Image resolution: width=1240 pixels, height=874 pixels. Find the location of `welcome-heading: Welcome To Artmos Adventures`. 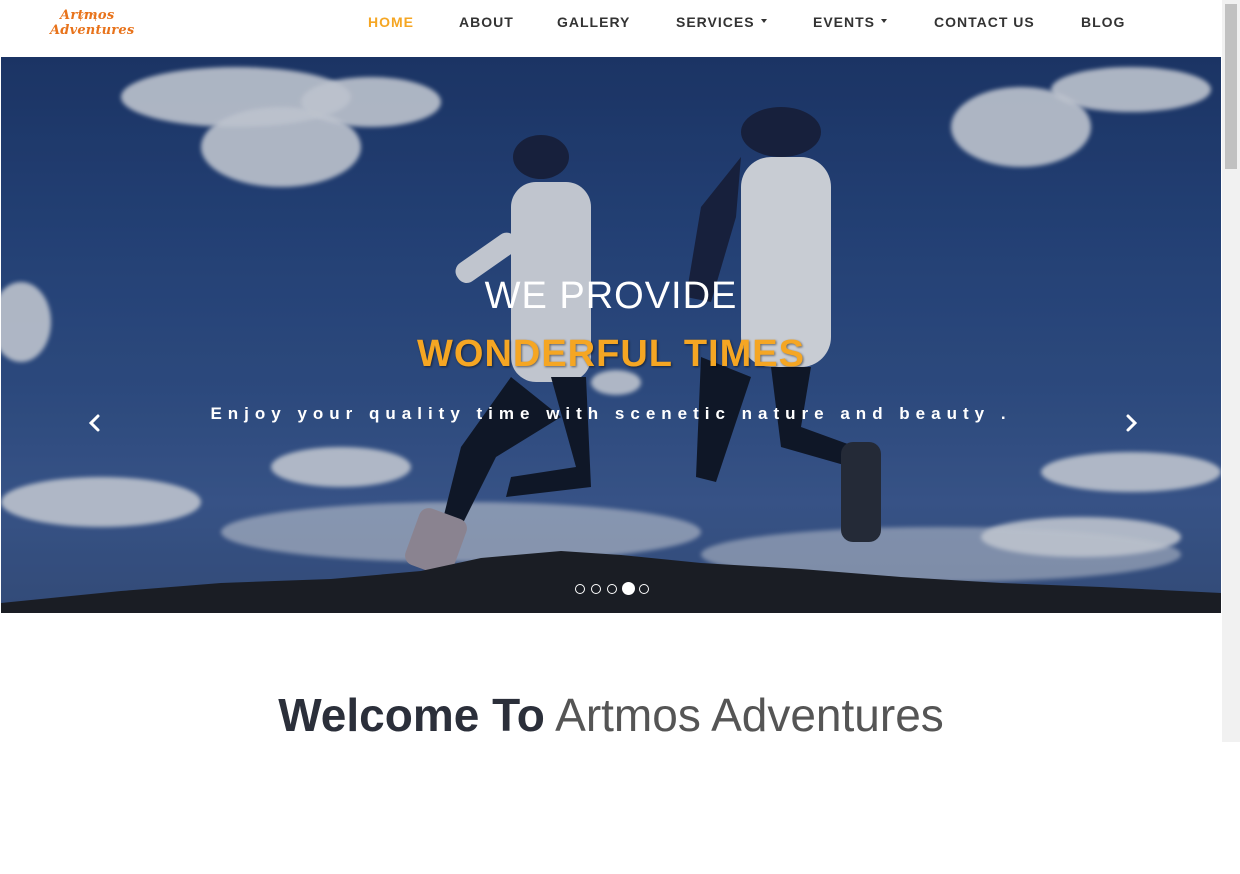

welcome-heading: Welcome To Artmos Adventures is located at coordinates (611, 715).